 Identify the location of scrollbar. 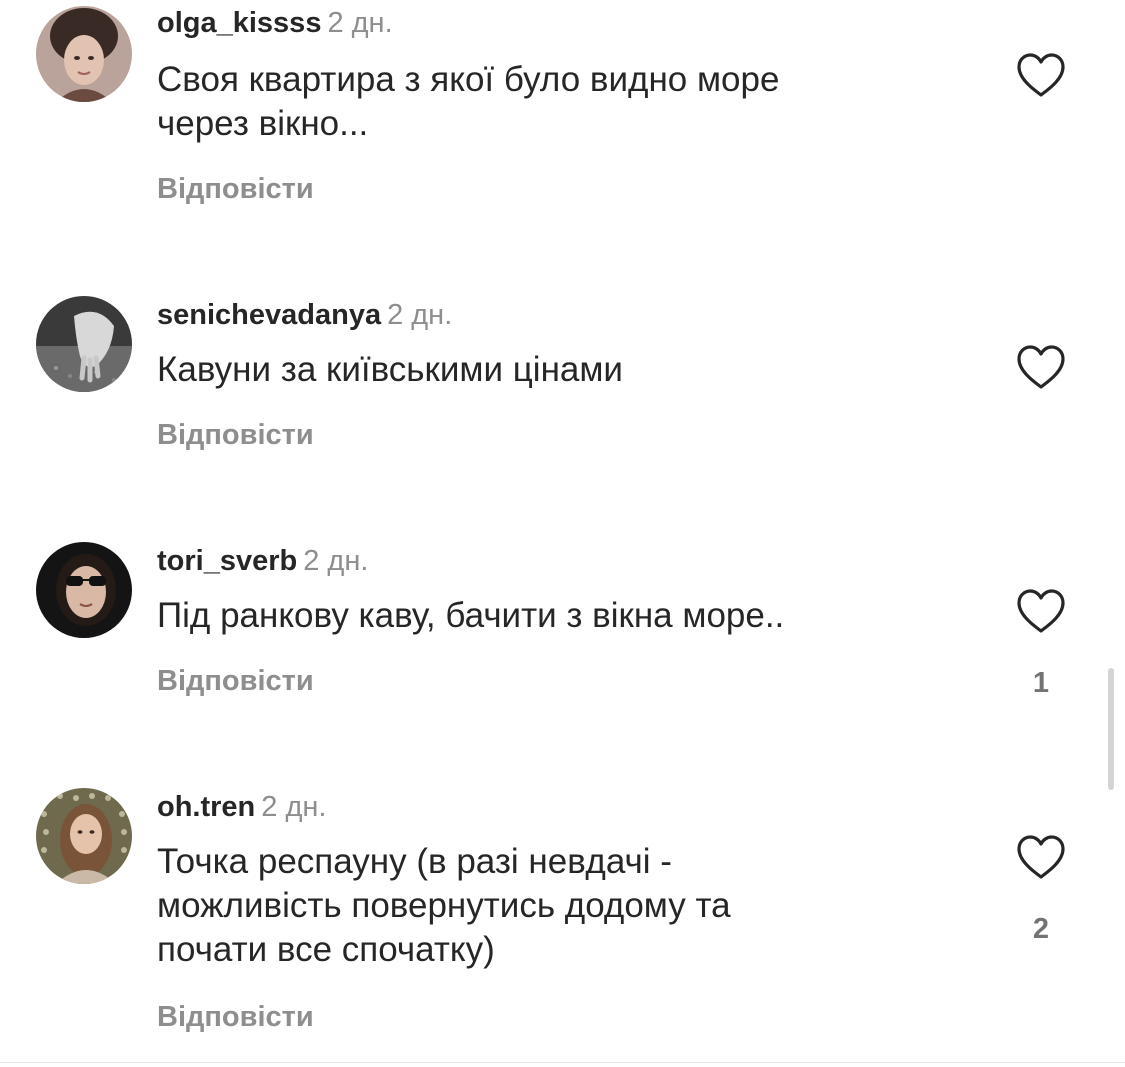
(1111, 729).